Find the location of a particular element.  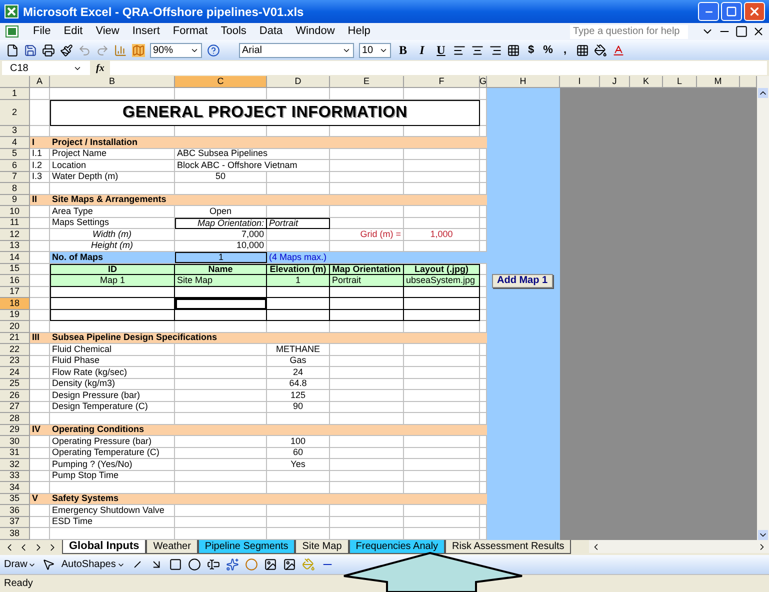

column-header: L is located at coordinates (680, 82).